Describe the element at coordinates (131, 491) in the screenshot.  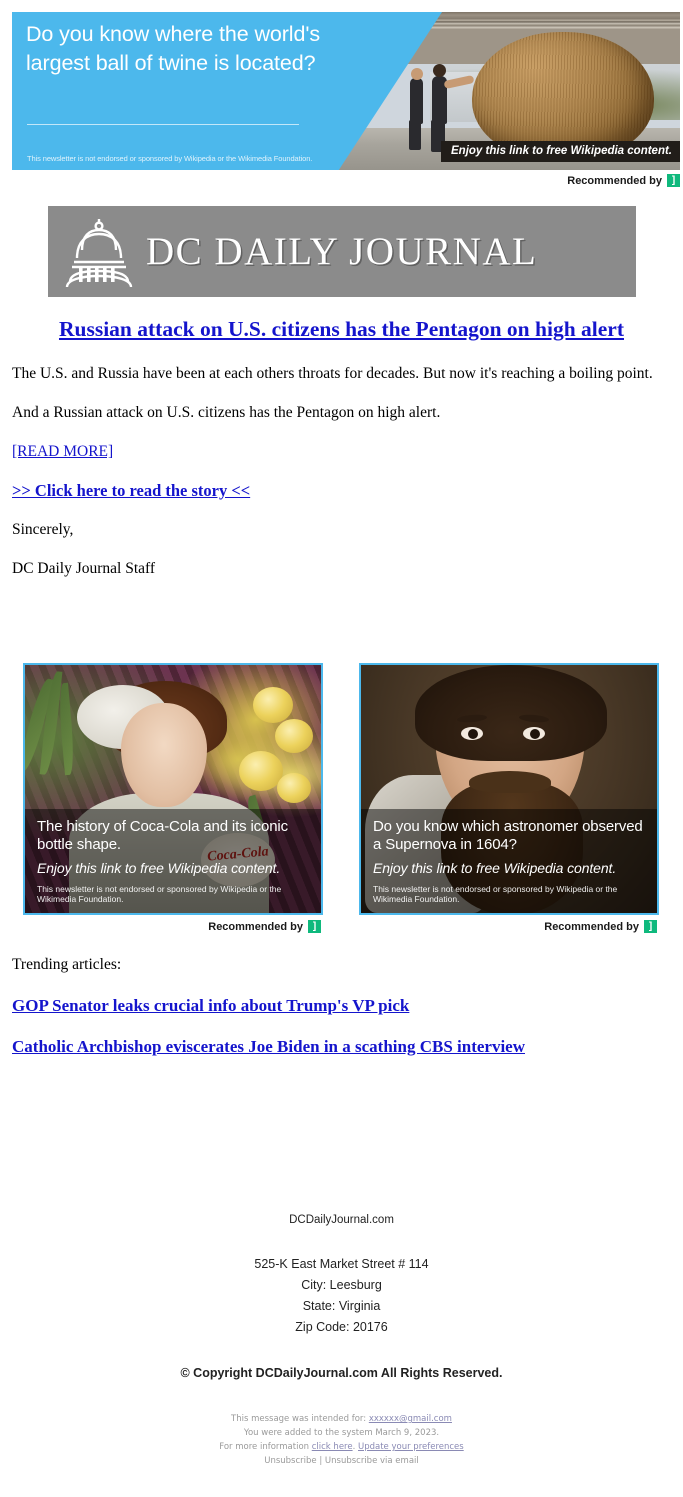
I see `click-here-story-link: >> Click here to read the story <<` at that location.